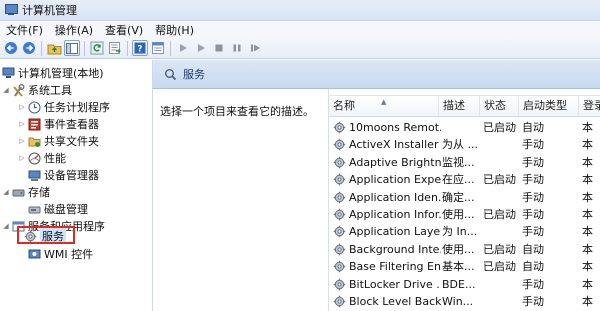  Describe the element at coordinates (140, 48) in the screenshot. I see `help-icon: ?` at that location.